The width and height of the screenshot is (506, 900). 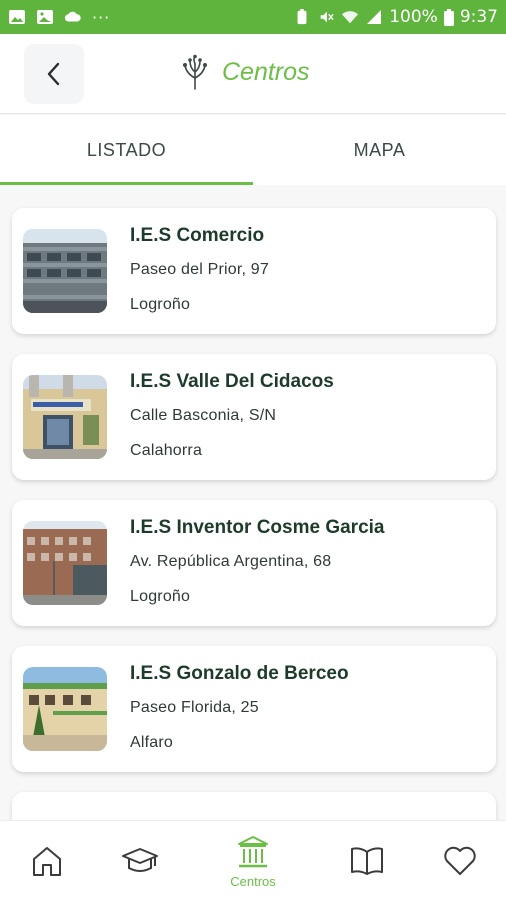 I want to click on status-bar: ··· 100% 9:37, so click(x=253, y=17).